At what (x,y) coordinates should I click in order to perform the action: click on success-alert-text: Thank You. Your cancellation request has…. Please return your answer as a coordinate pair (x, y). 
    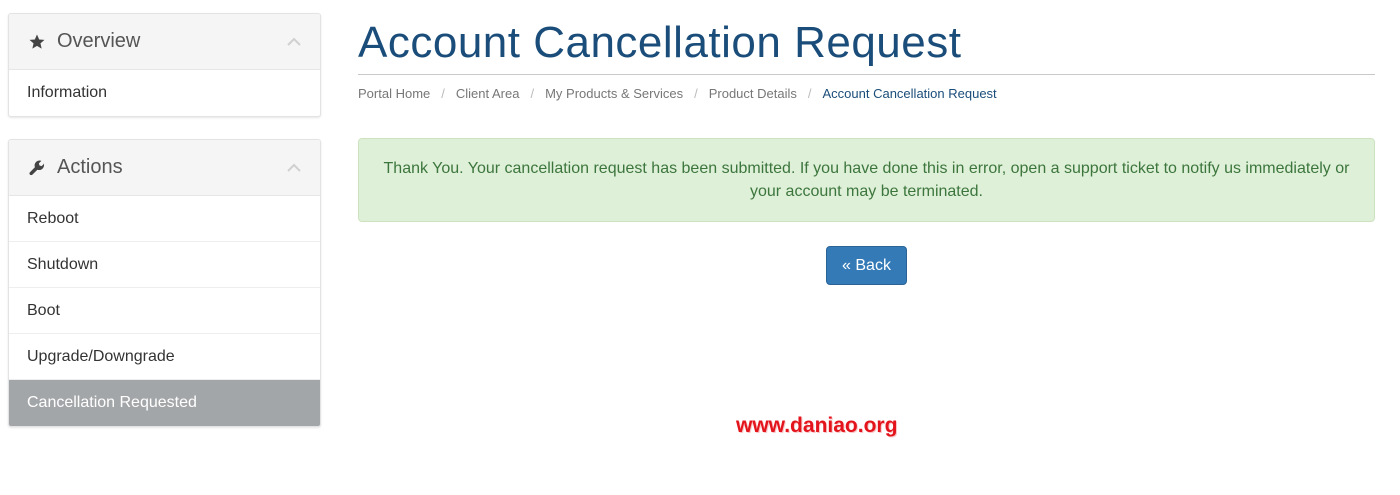
    Looking at the image, I should click on (866, 180).